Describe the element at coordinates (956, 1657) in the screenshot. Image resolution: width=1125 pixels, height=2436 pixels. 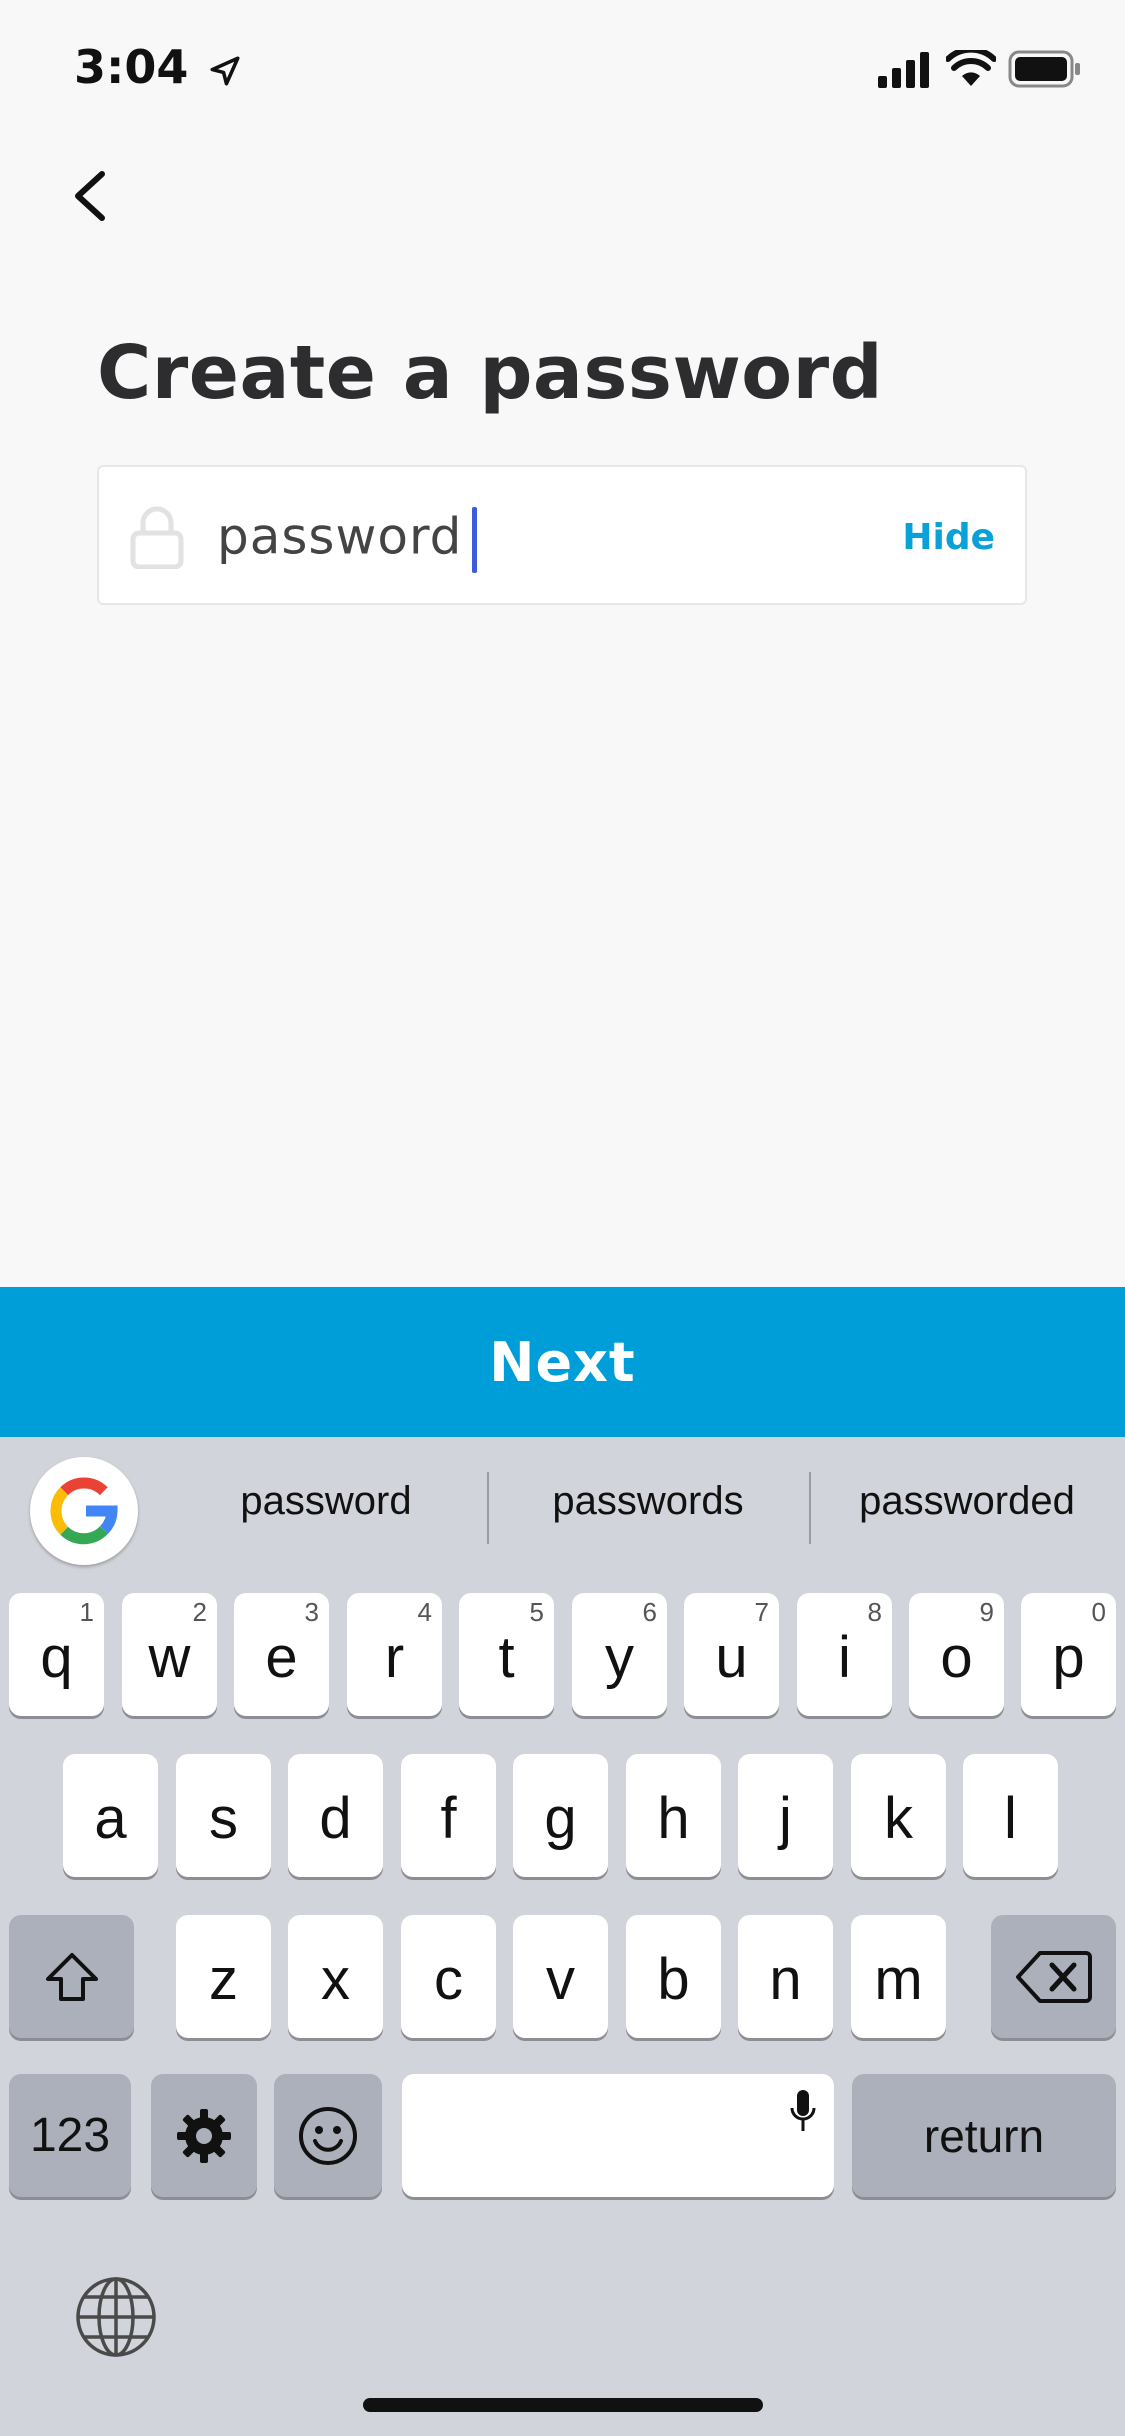
I see `key-char: o` at that location.